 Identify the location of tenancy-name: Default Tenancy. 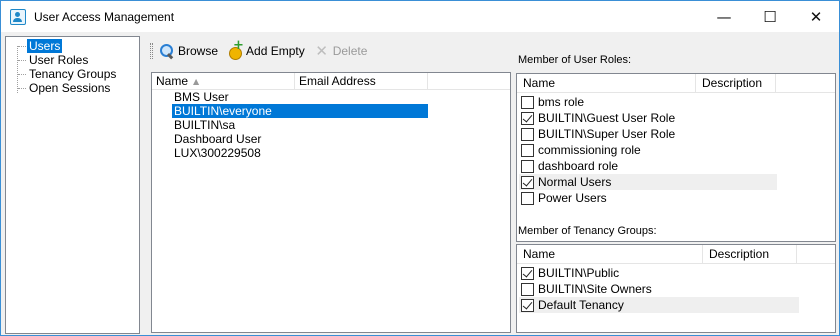
(581, 305).